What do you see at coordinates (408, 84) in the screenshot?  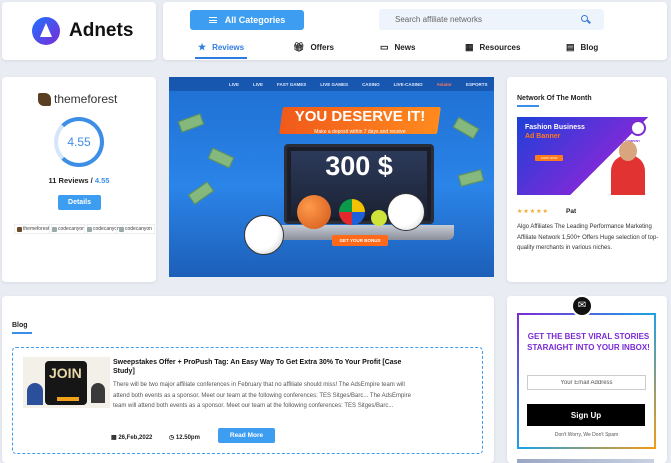 I see `banner-nav-item: LIVE-CASINO` at bounding box center [408, 84].